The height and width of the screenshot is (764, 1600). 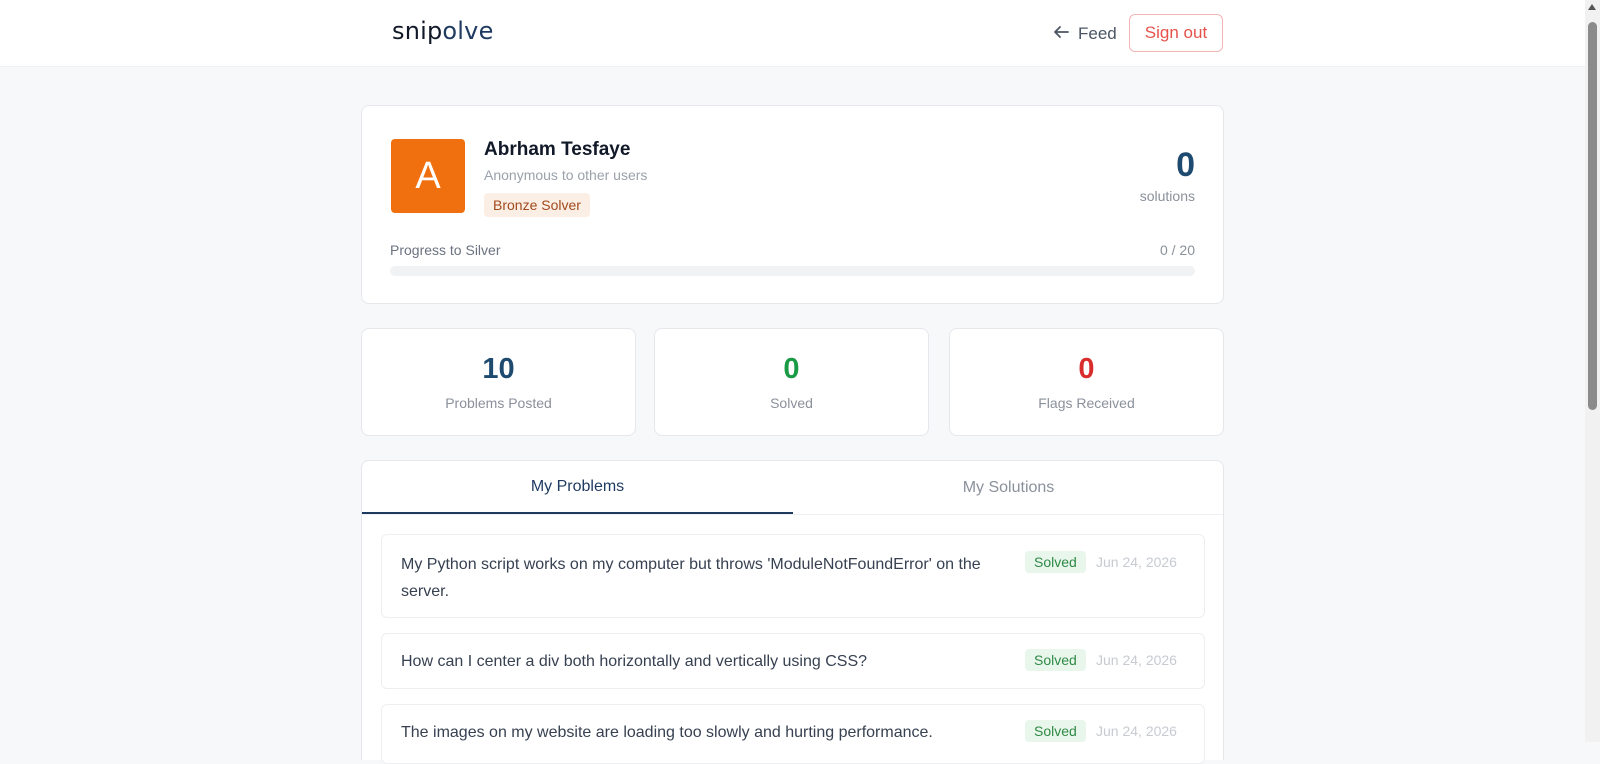 I want to click on avatar: A, so click(x=428, y=176).